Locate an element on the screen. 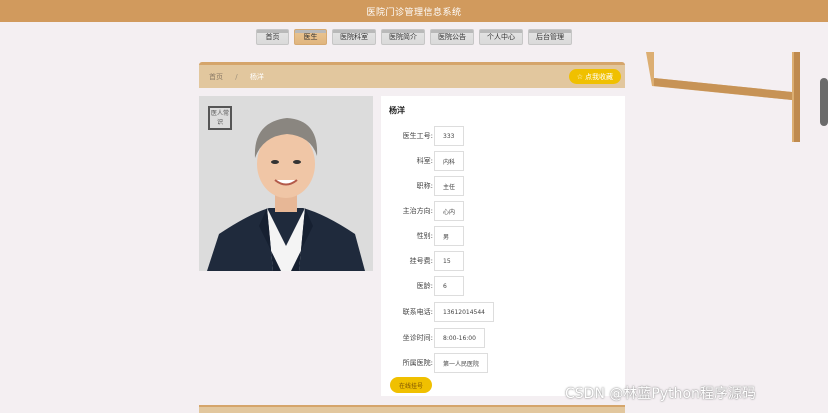  nav-hospital-intro: 医院简介 is located at coordinates (403, 37).